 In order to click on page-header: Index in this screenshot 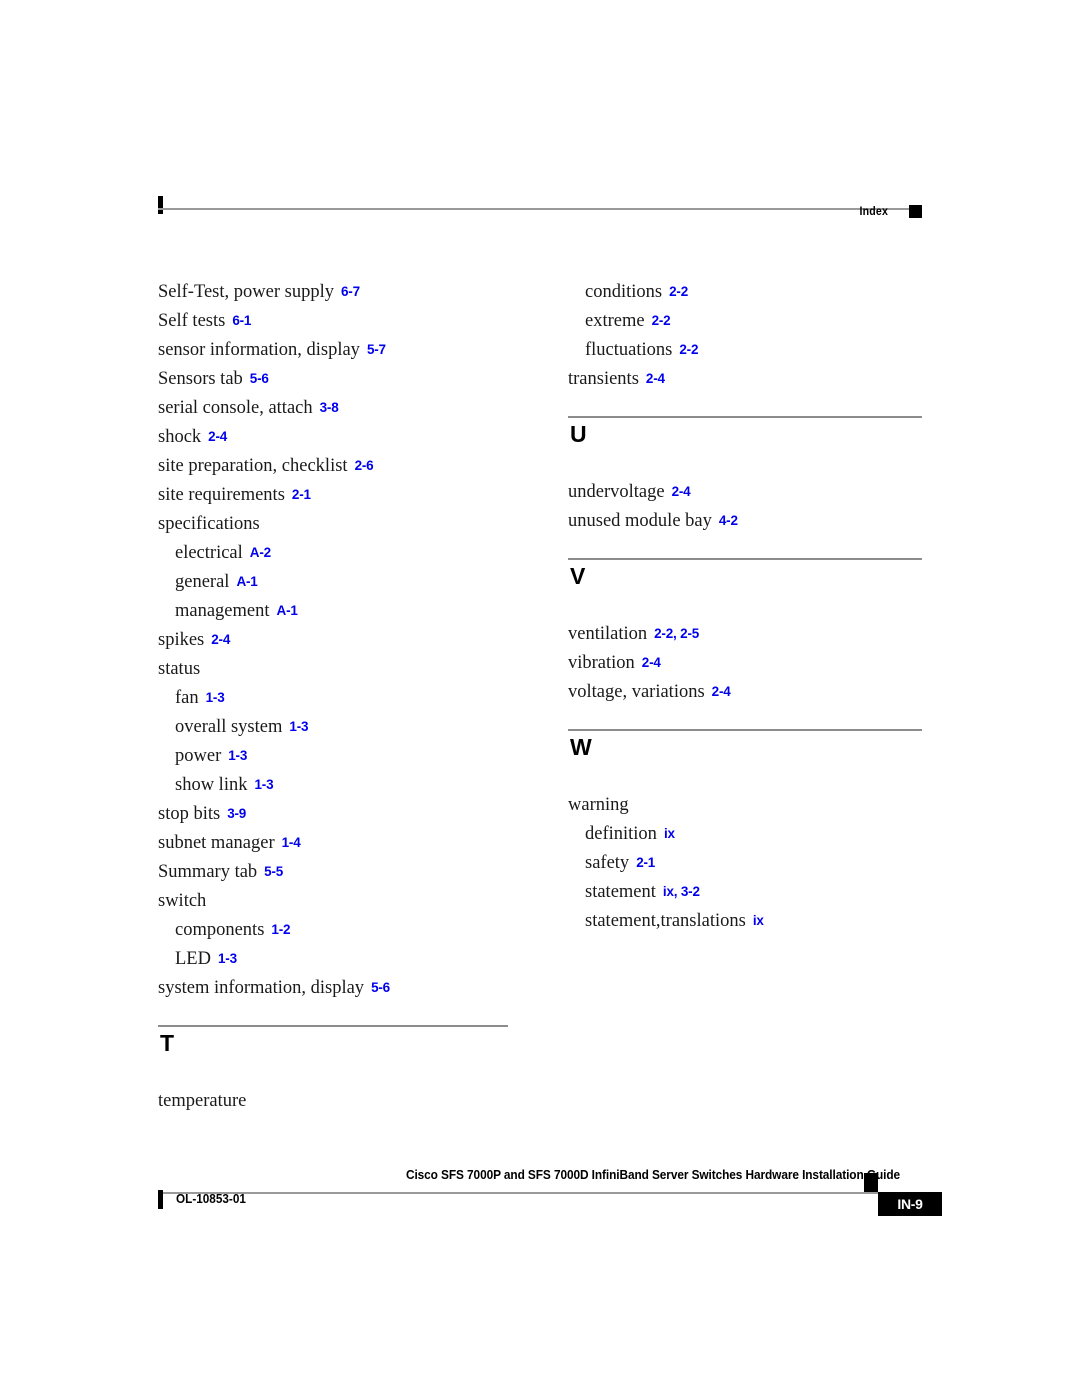, I will do `click(540, 213)`.